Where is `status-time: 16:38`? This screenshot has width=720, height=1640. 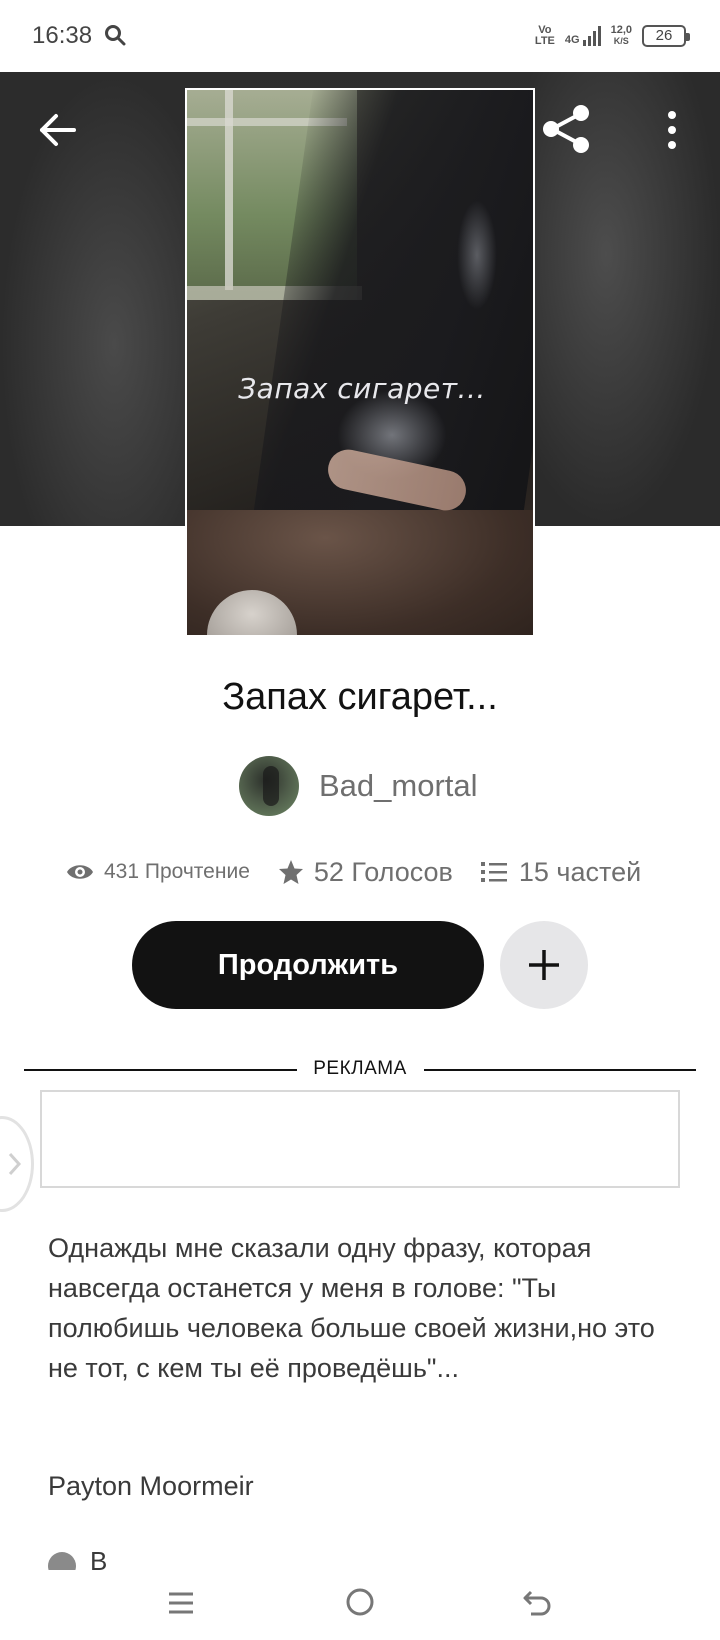 status-time: 16:38 is located at coordinates (62, 35).